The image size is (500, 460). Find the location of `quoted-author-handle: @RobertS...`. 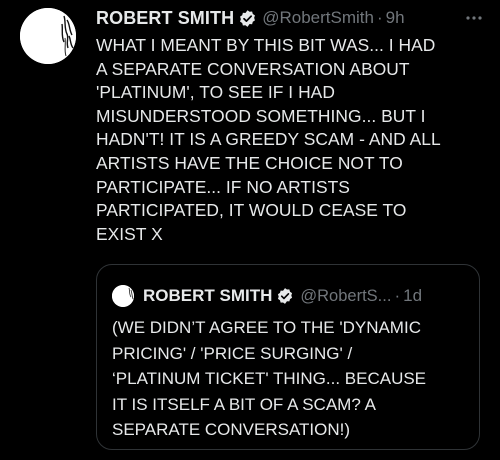

quoted-author-handle: @RobertS... is located at coordinates (346, 295).